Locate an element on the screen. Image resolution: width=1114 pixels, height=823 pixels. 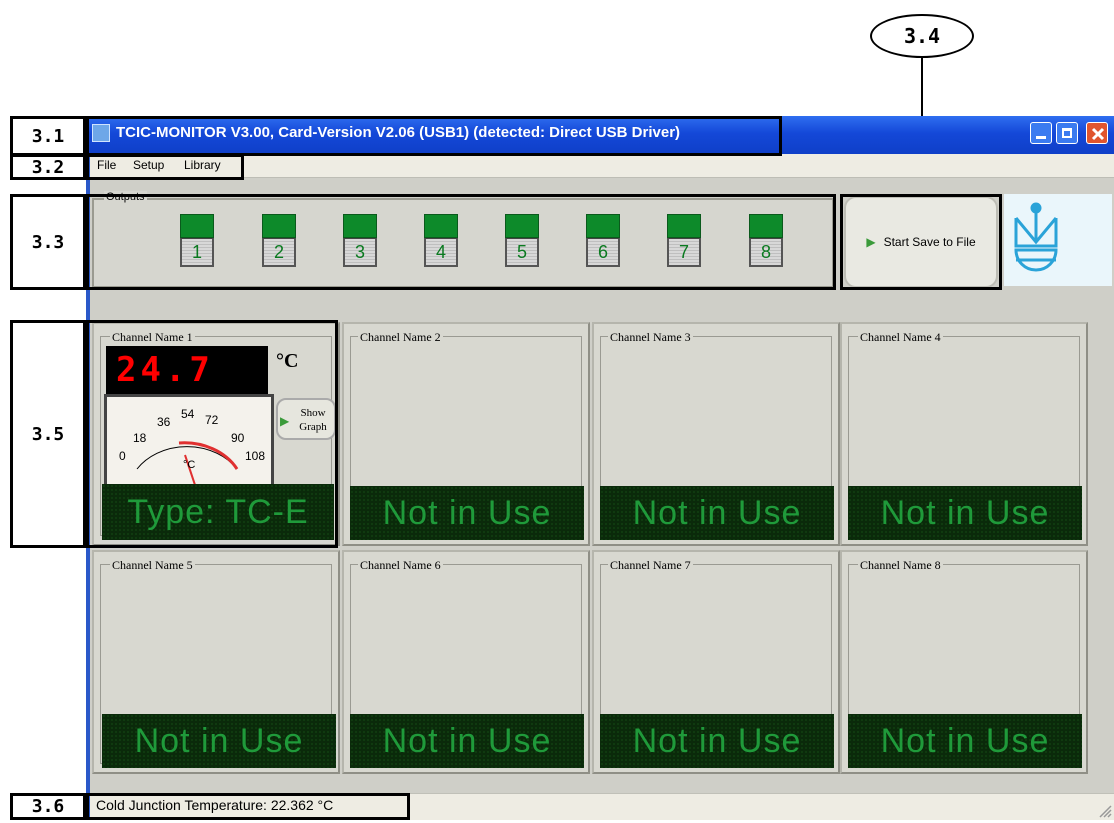
channel-name-6: Channel Name 6 is located at coordinates (400, 565).